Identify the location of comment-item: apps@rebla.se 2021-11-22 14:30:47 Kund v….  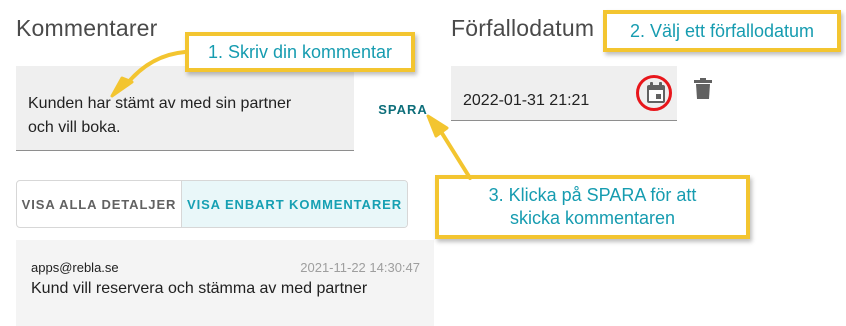
(225, 283).